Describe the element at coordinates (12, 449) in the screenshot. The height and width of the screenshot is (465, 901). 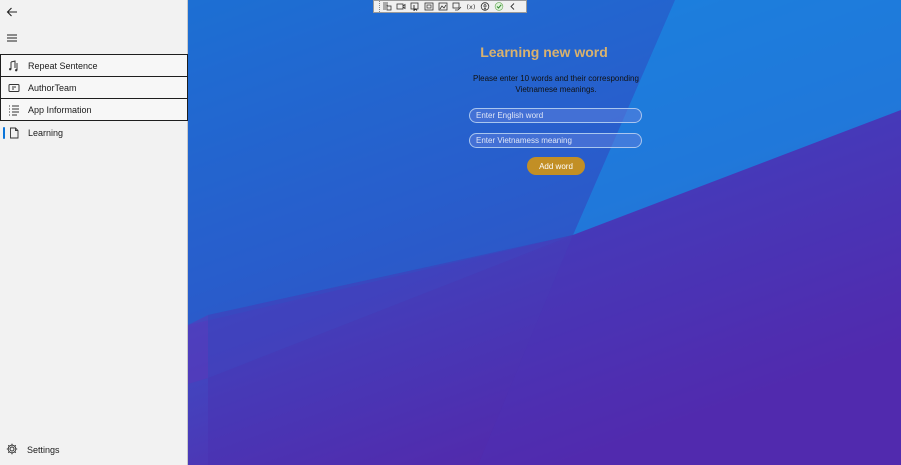
I see `gear-icon` at that location.